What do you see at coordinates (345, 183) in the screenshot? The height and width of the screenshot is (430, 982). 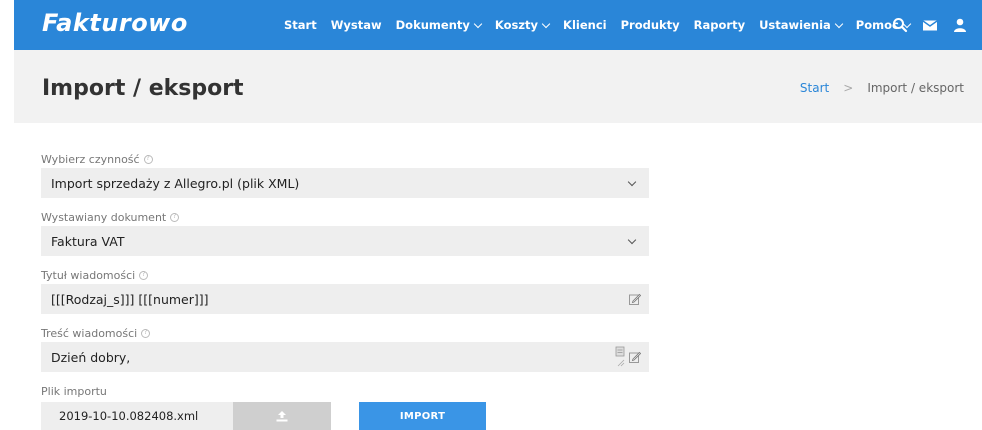 I see `action-select: Import sprzedaży z Allegro.pl (plik XML)` at bounding box center [345, 183].